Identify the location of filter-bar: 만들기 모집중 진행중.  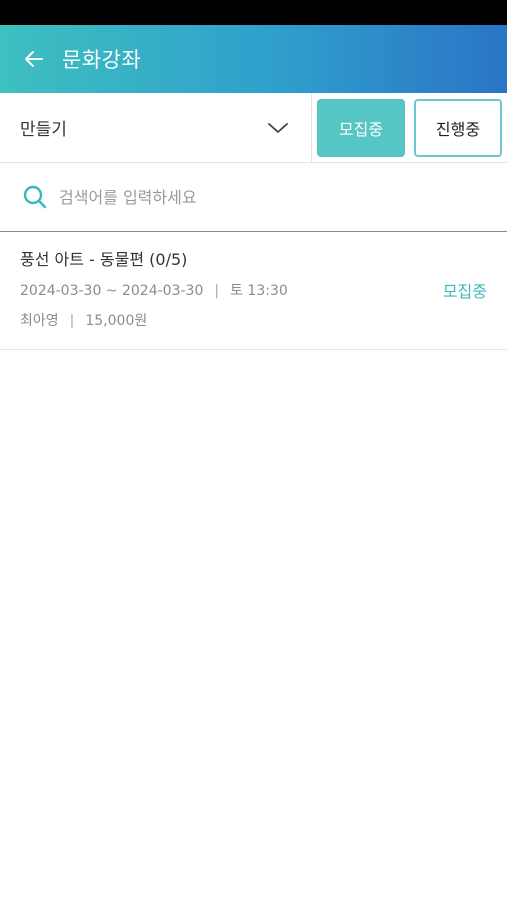
(253, 128).